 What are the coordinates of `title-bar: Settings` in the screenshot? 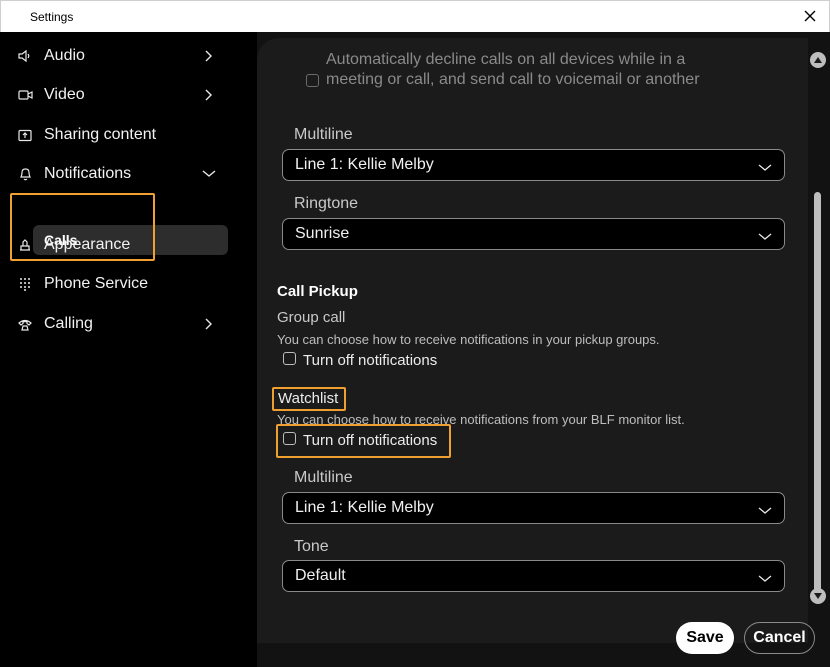 It's located at (415, 16).